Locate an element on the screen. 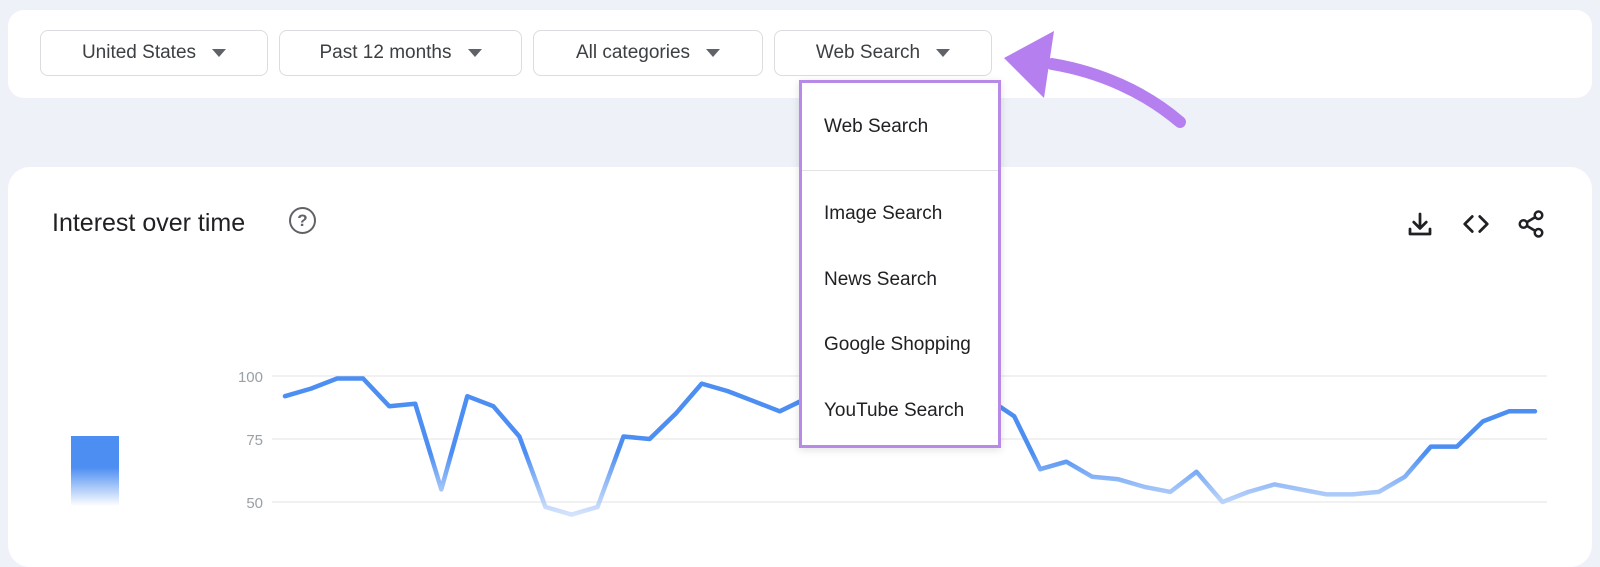 This screenshot has width=1600, height=567. menu-item-youtube-search: YouTube Search is located at coordinates (905, 411).